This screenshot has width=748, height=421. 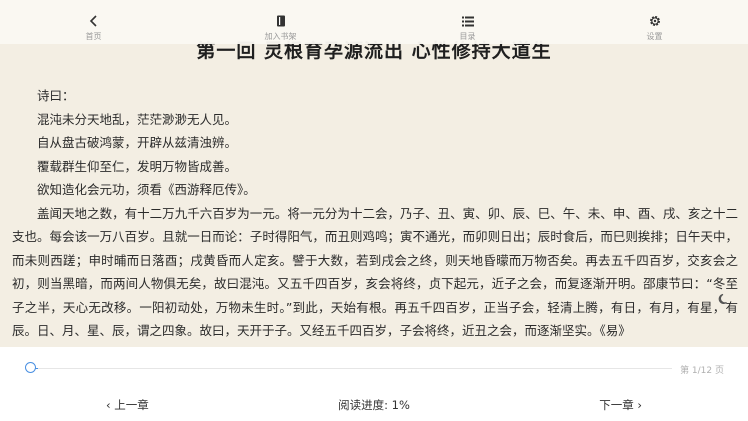 I want to click on gear-icon, so click(x=655, y=21).